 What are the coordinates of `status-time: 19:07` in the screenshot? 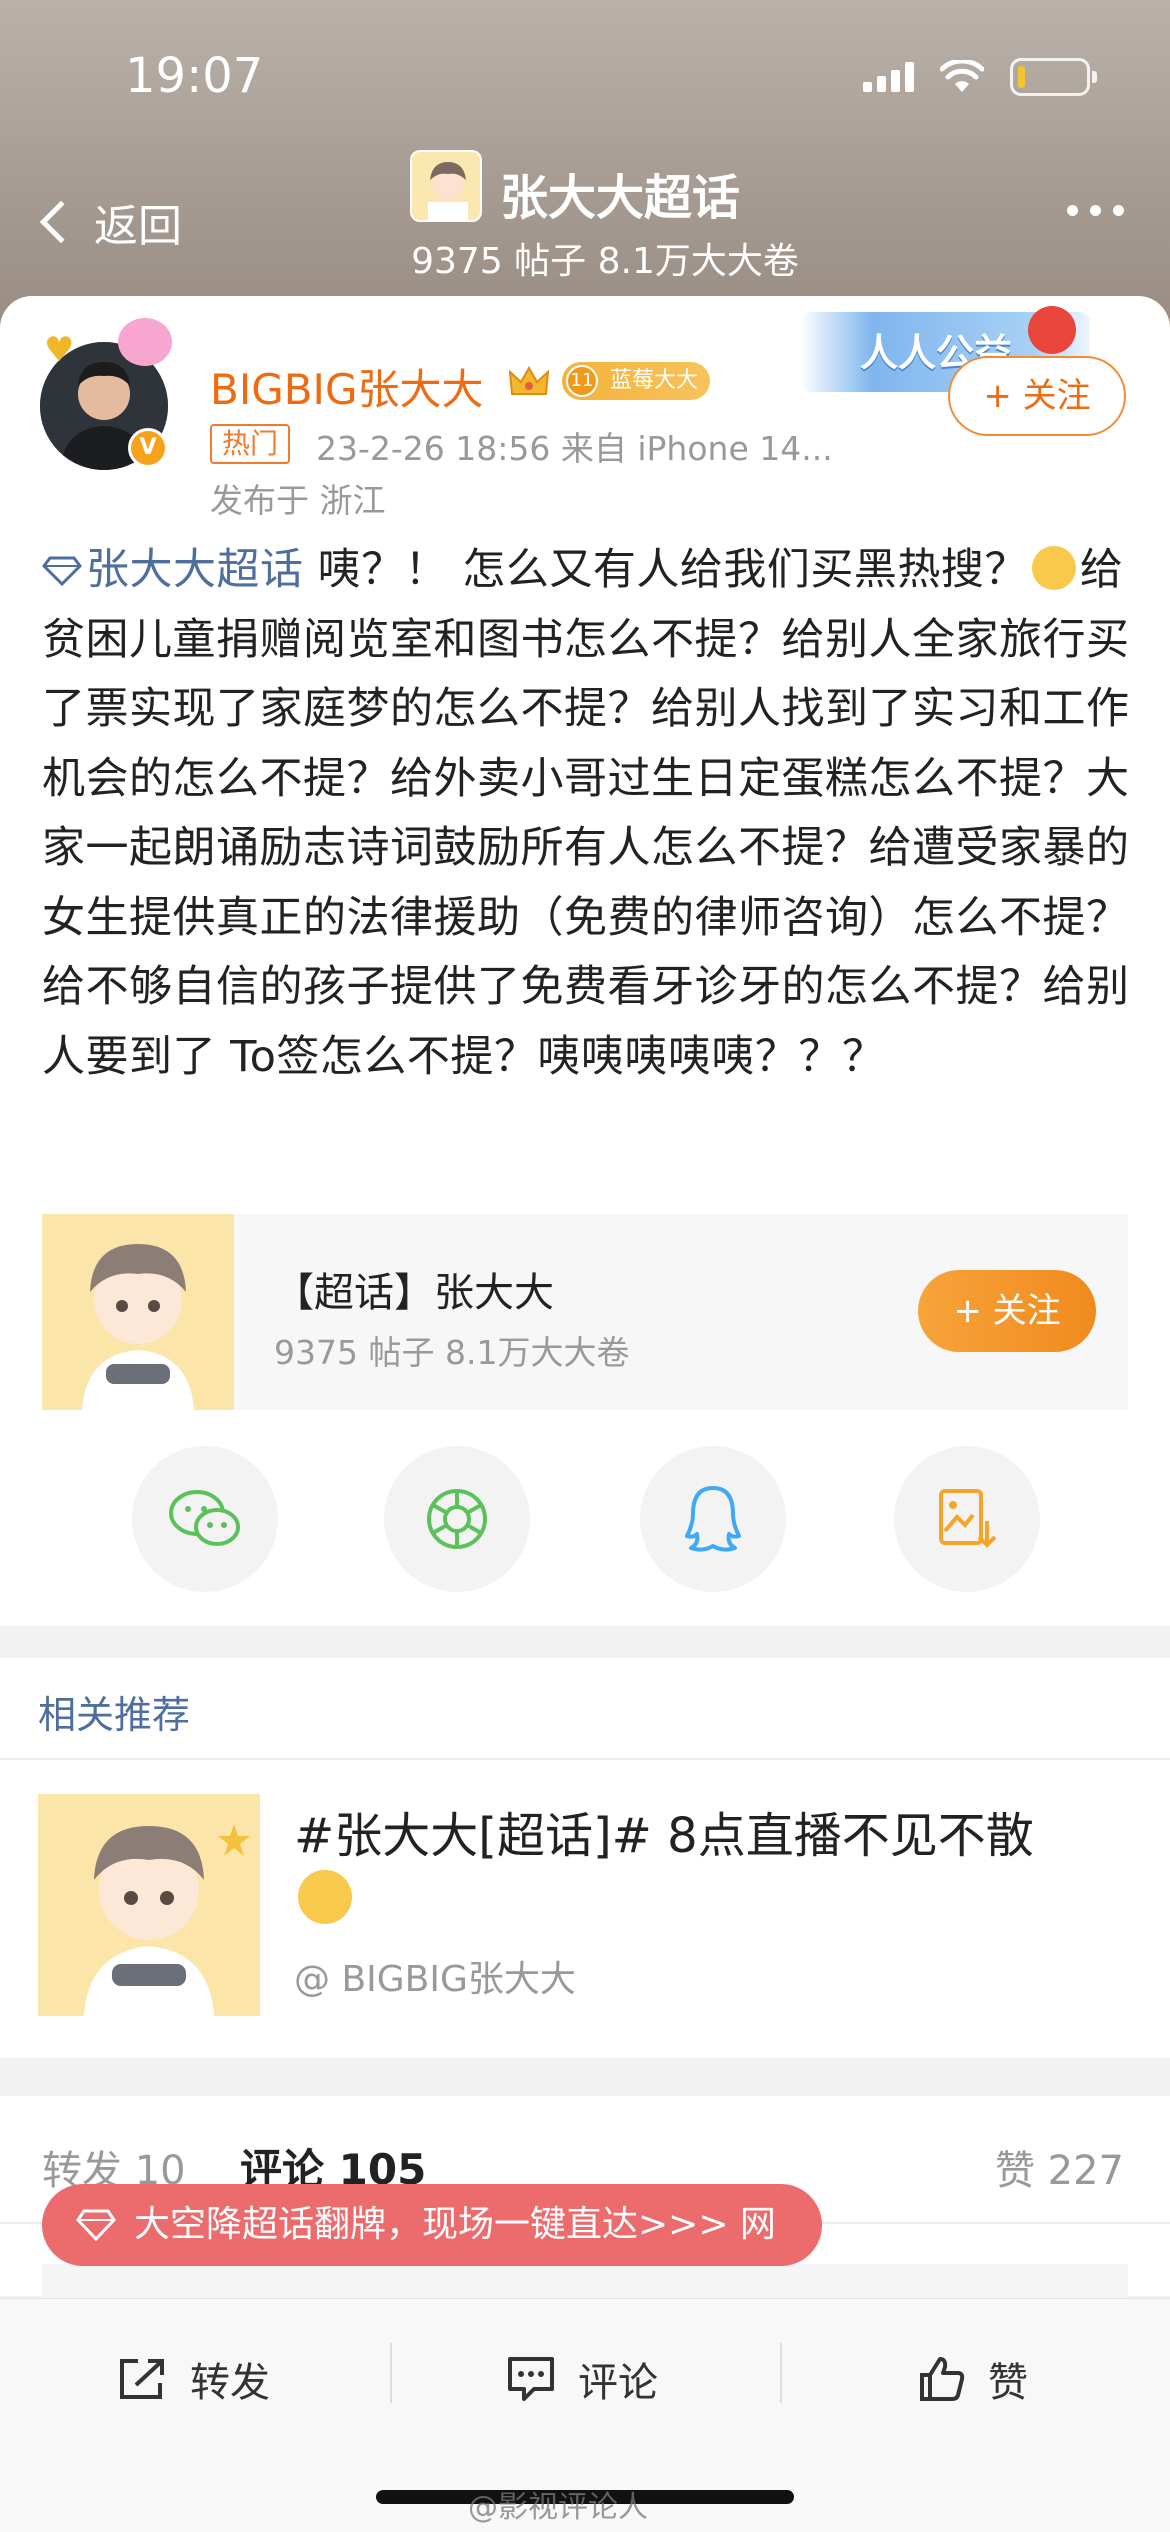 It's located at (194, 76).